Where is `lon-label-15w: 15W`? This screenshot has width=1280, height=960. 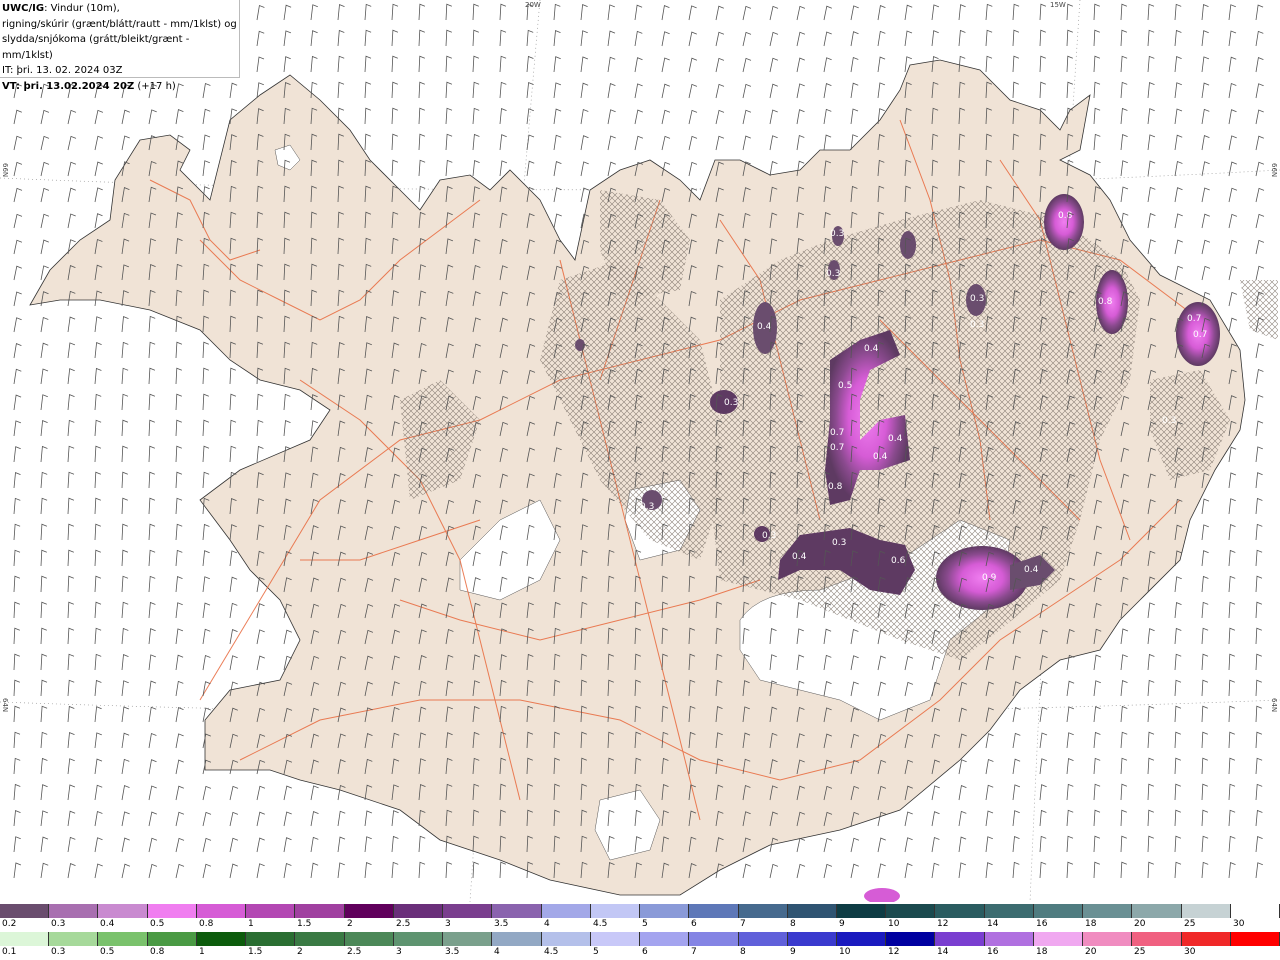
lon-label-15w: 15W is located at coordinates (1058, 5).